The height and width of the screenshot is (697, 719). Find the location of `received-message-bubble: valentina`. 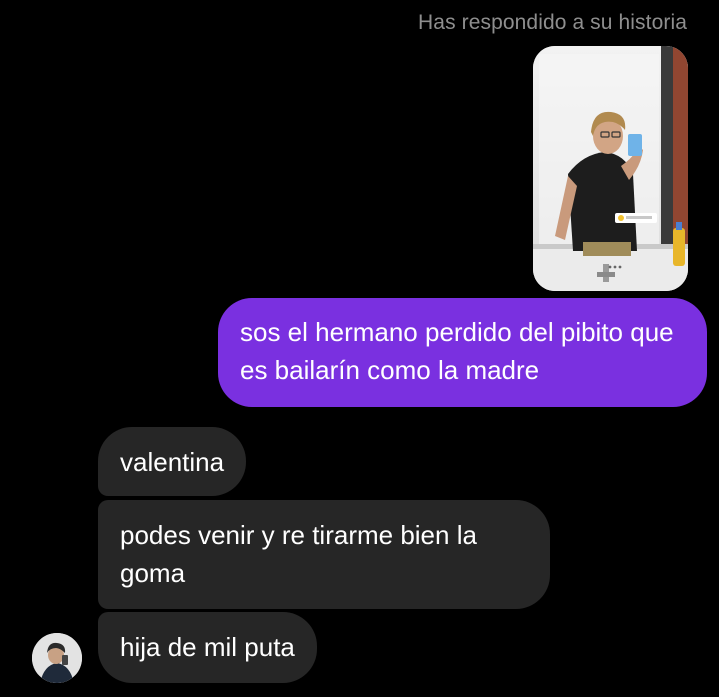

received-message-bubble: valentina is located at coordinates (172, 461).